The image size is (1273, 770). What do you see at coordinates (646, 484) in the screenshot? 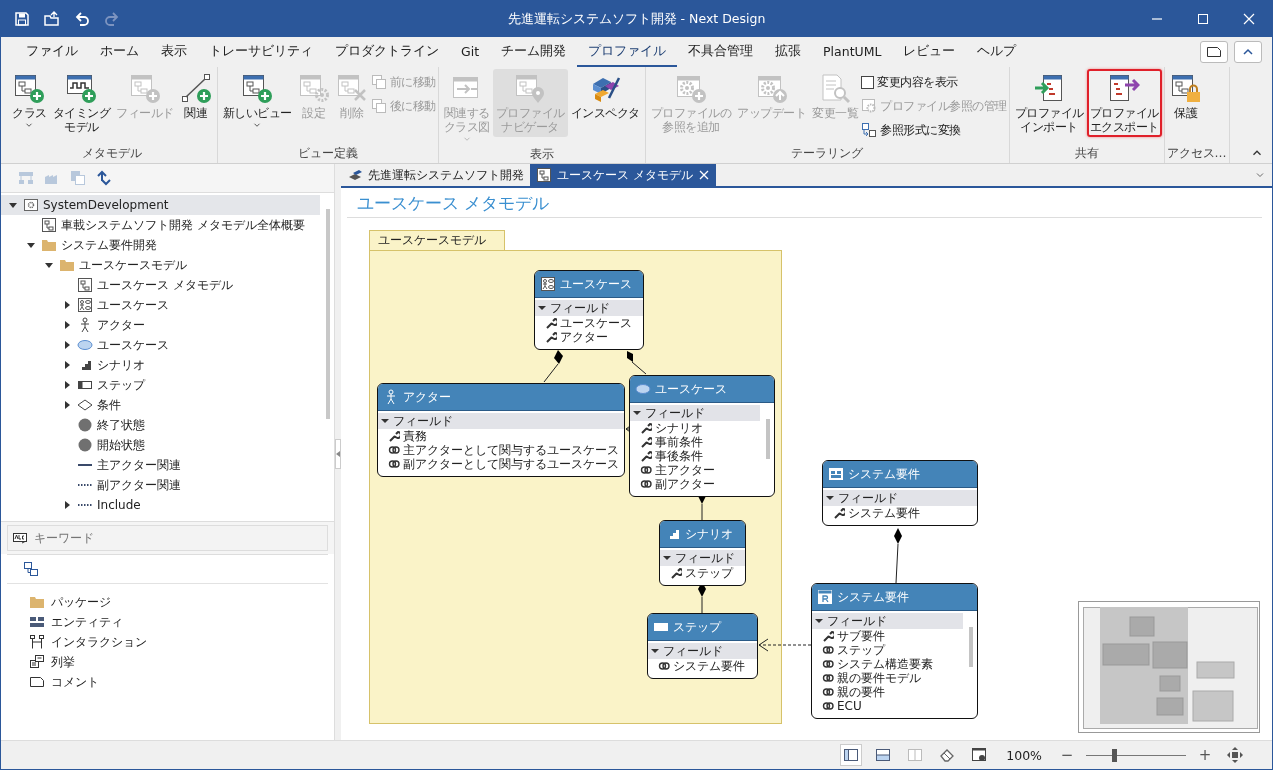
I see `link-rings-icon` at bounding box center [646, 484].